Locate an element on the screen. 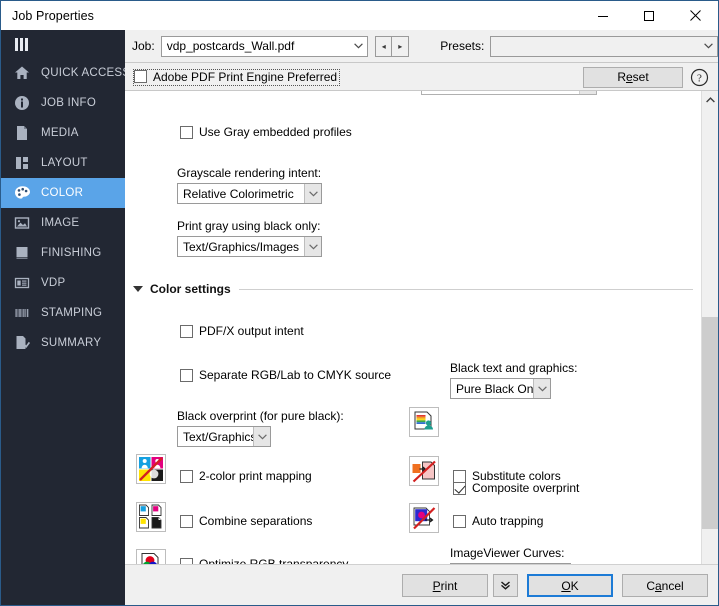  grayscale-intent-select: Relative Colorimetric is located at coordinates (249, 193).